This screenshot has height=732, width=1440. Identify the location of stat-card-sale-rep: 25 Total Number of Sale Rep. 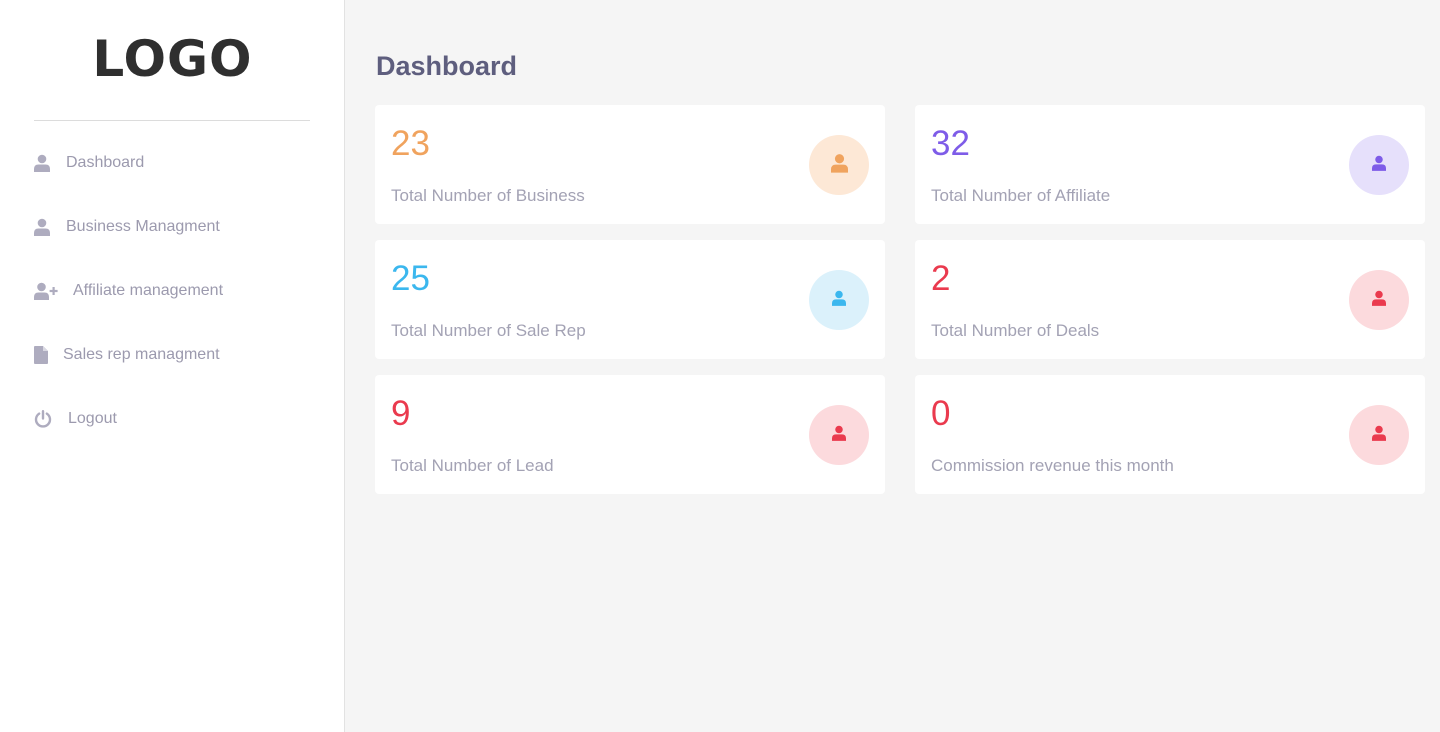
(630, 299).